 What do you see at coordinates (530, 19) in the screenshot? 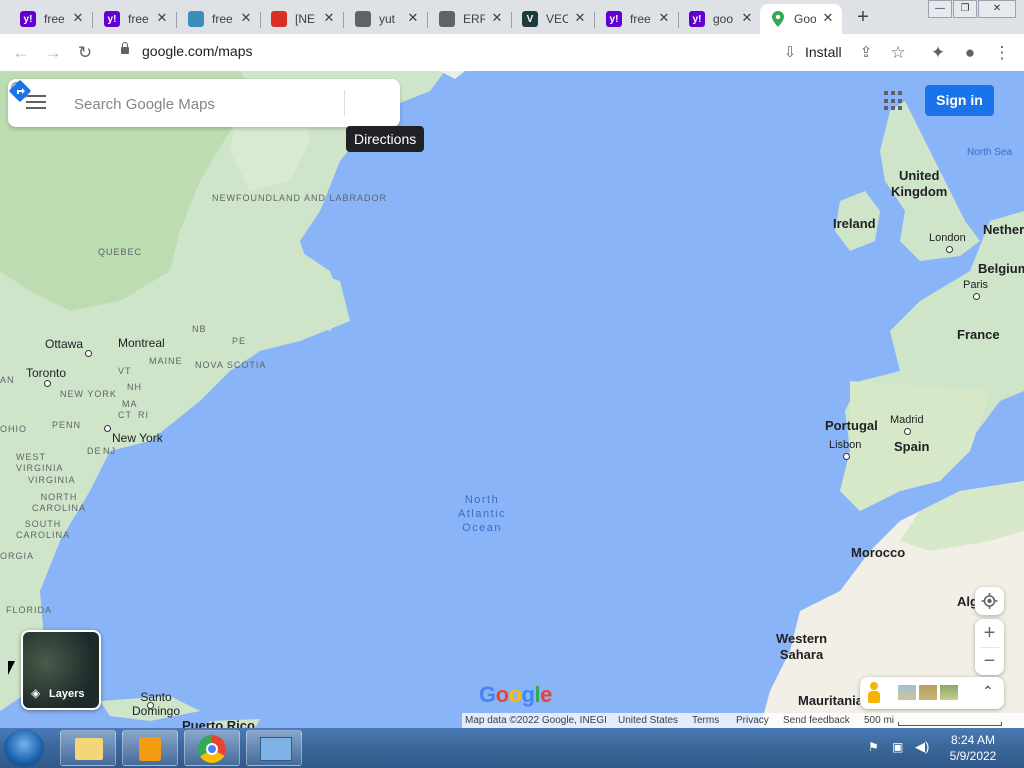
I see `vecteezy-favicon-icon: V` at bounding box center [530, 19].